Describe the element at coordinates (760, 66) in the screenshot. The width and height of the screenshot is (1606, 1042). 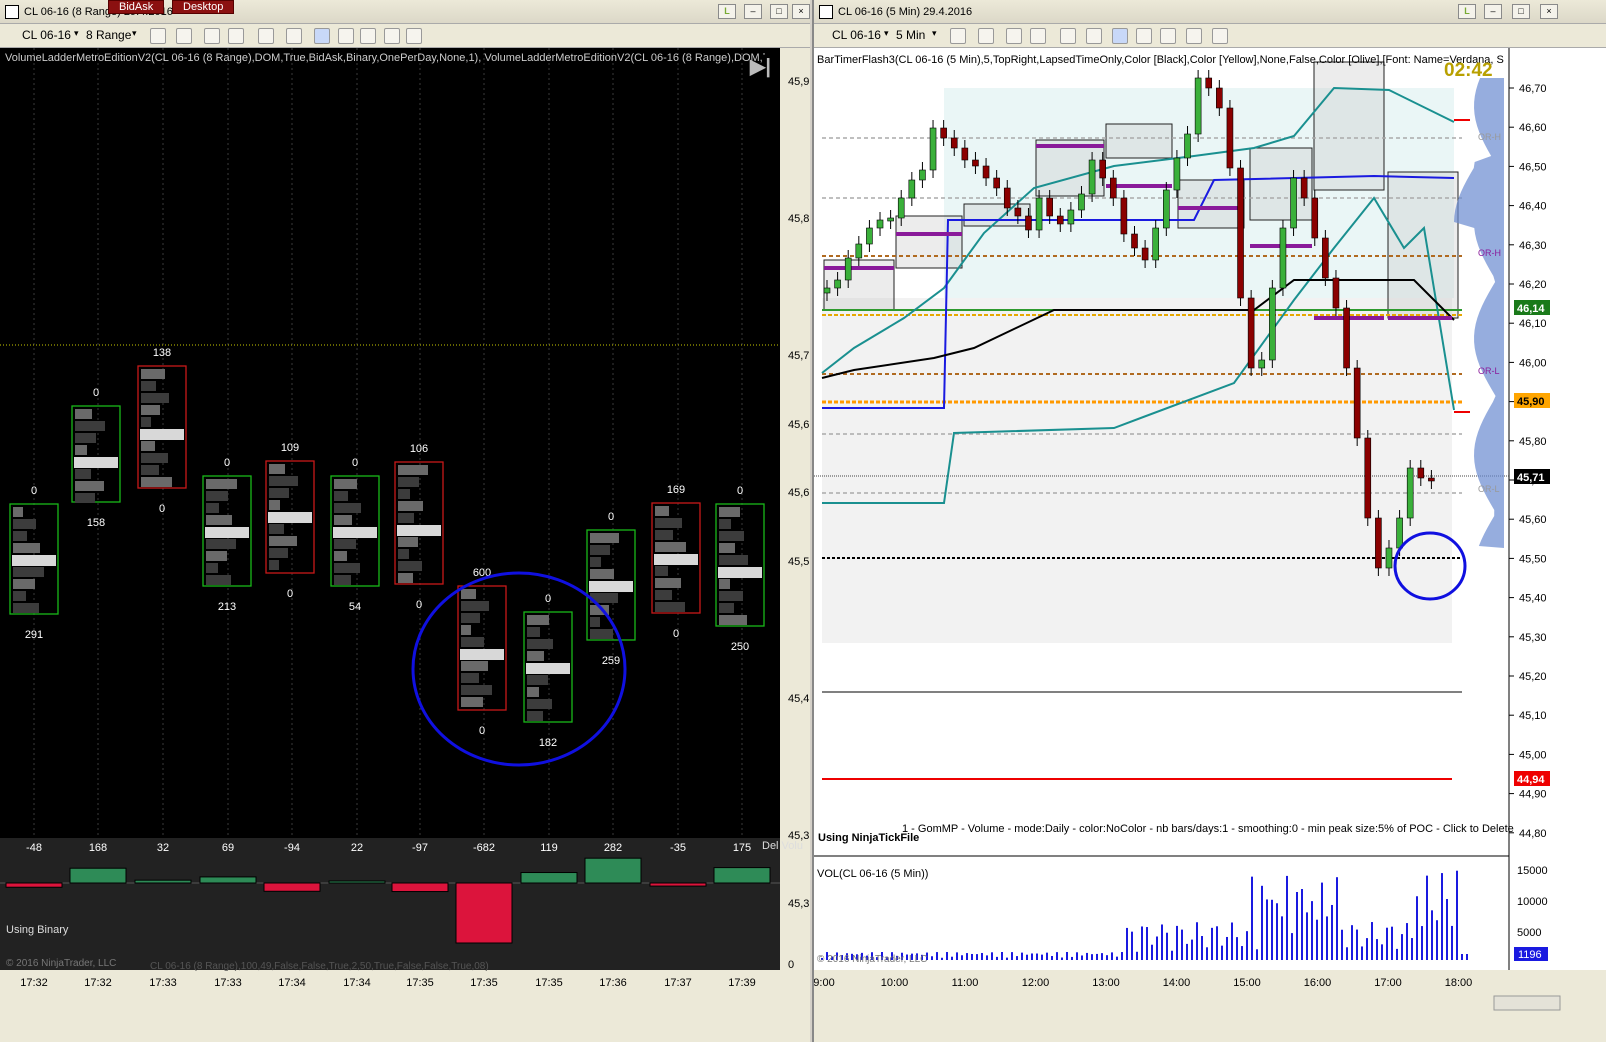
I see `play-icon: ▶|` at that location.